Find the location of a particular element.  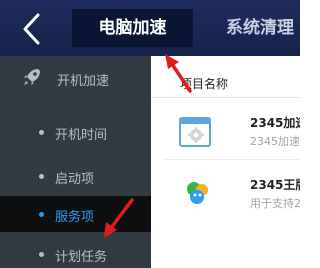

list-item-description: 2345加速浏览 is located at coordinates (275, 141).